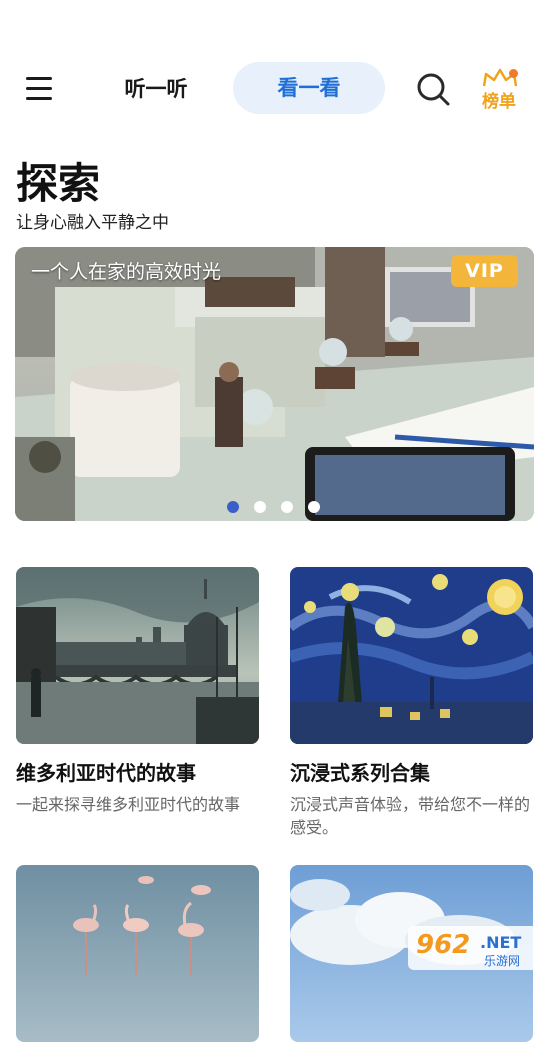 The width and height of the screenshot is (549, 1042). I want to click on card-title: 维多利亚时代的故事, so click(106, 773).